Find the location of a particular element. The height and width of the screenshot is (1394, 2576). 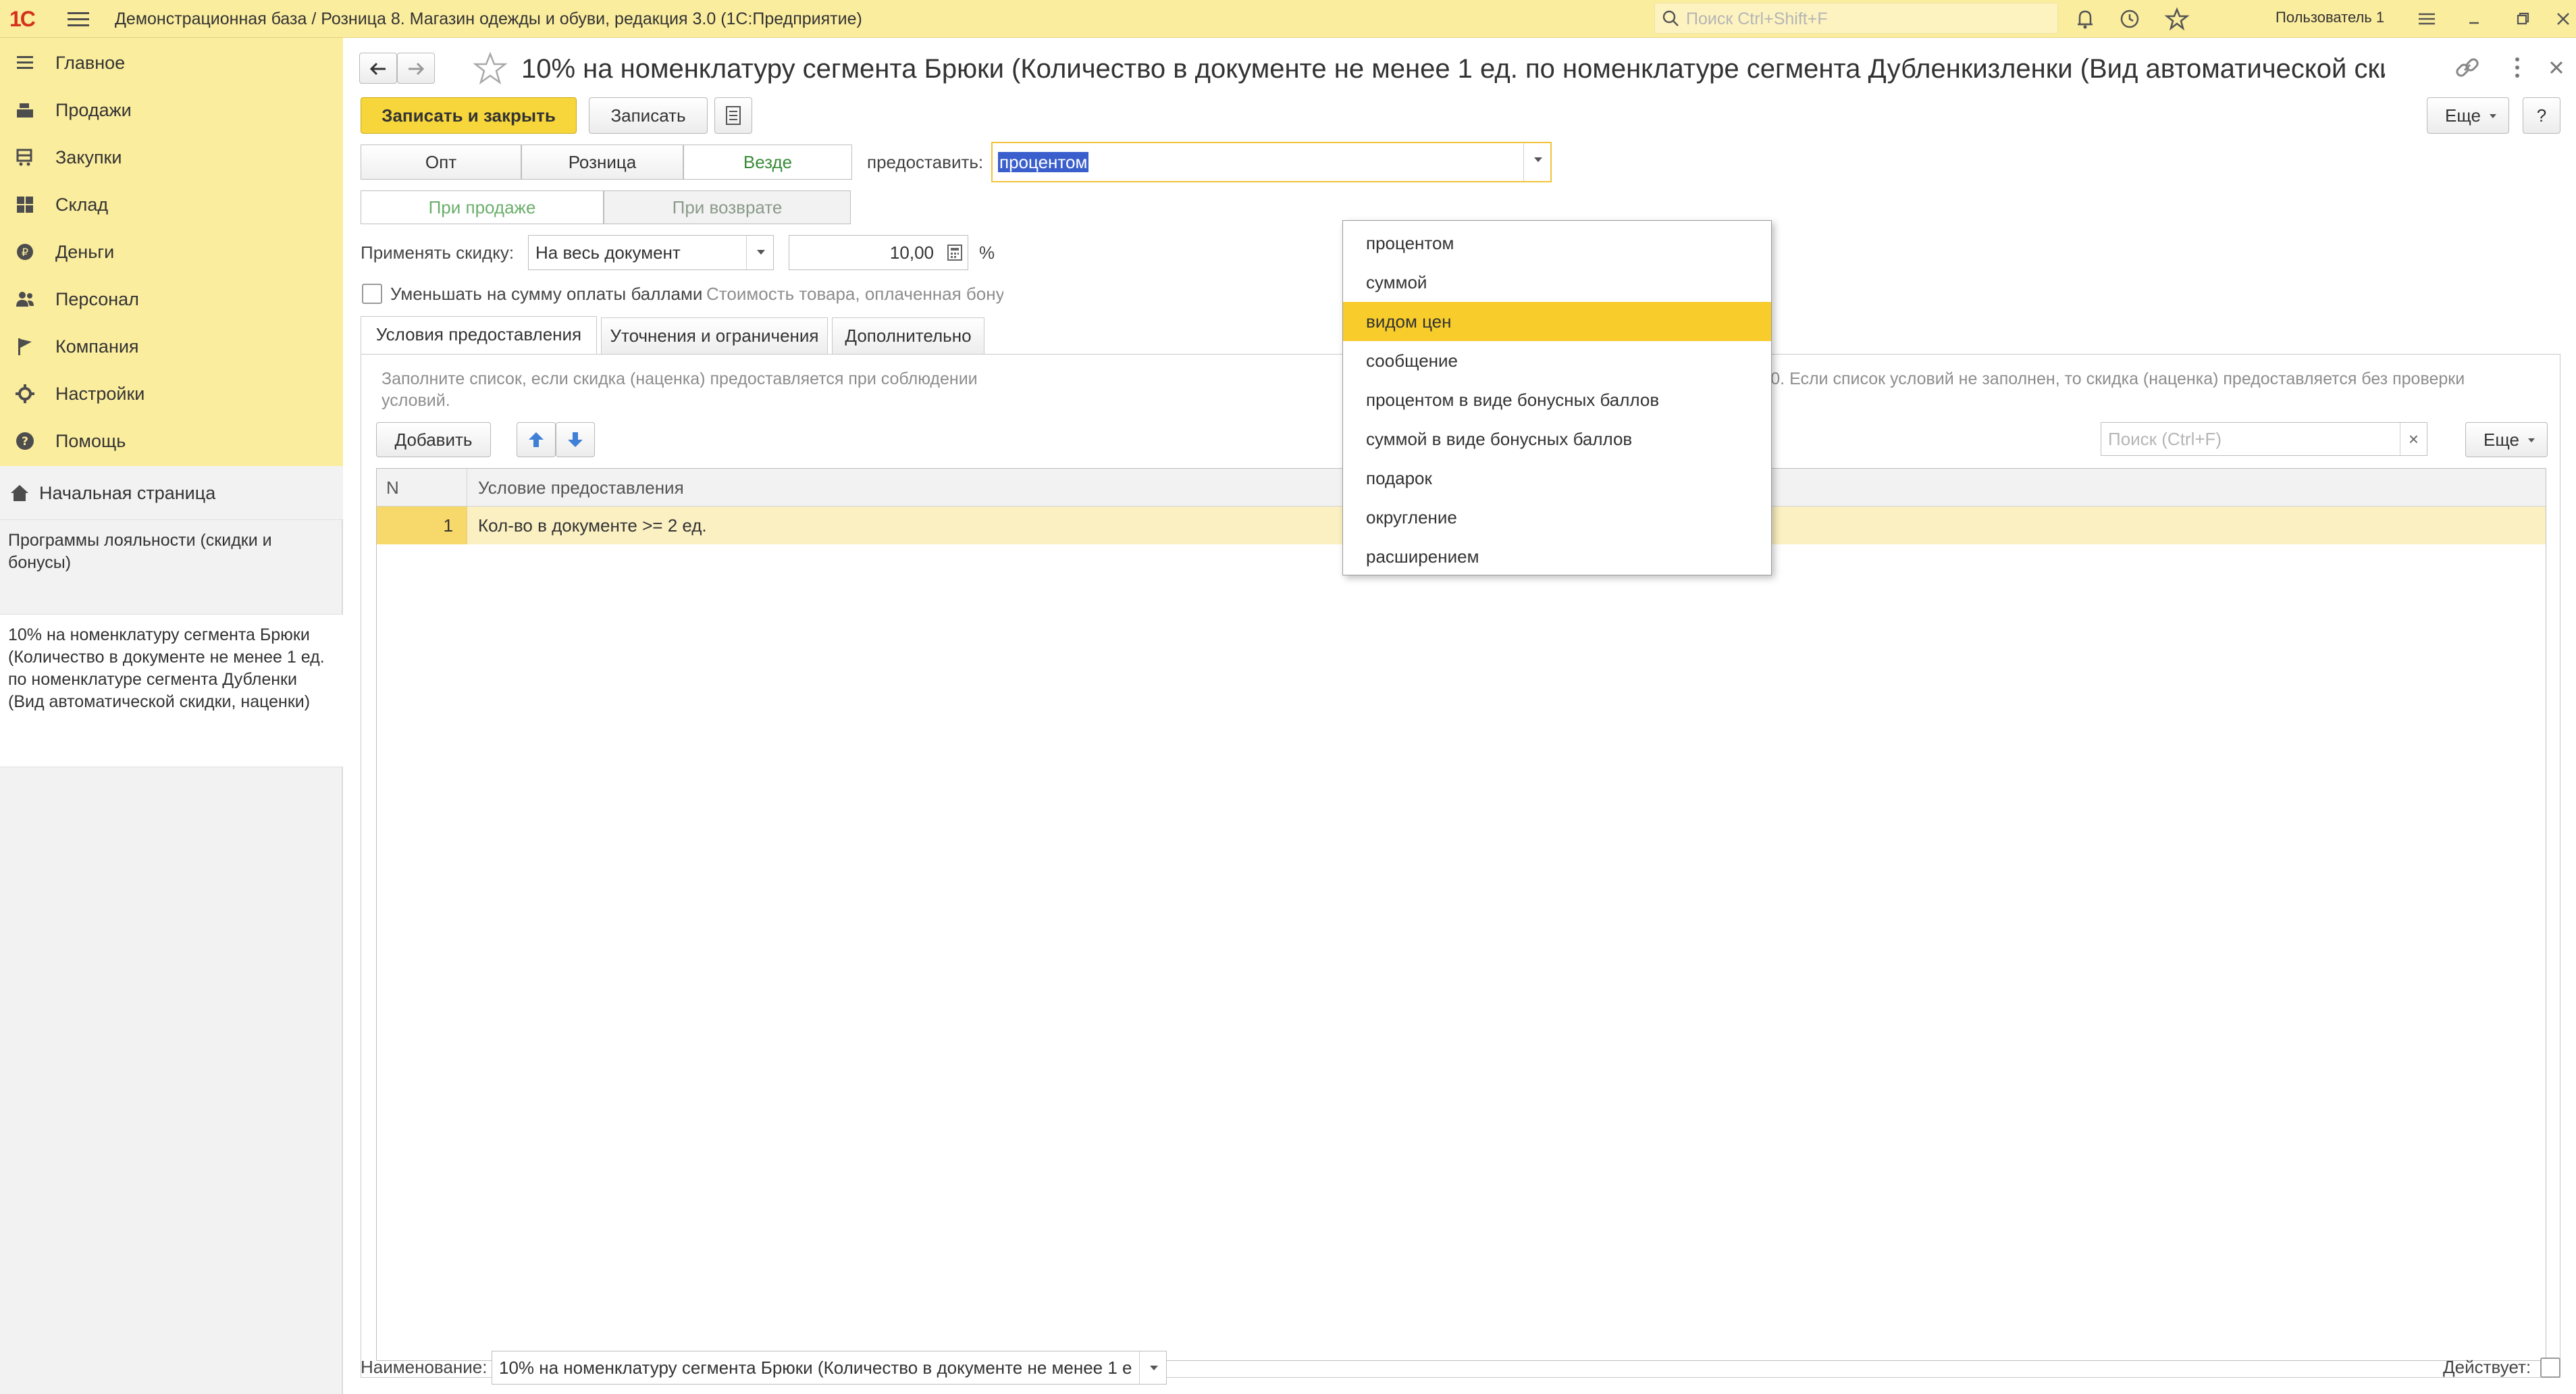

report-button is located at coordinates (733, 116).